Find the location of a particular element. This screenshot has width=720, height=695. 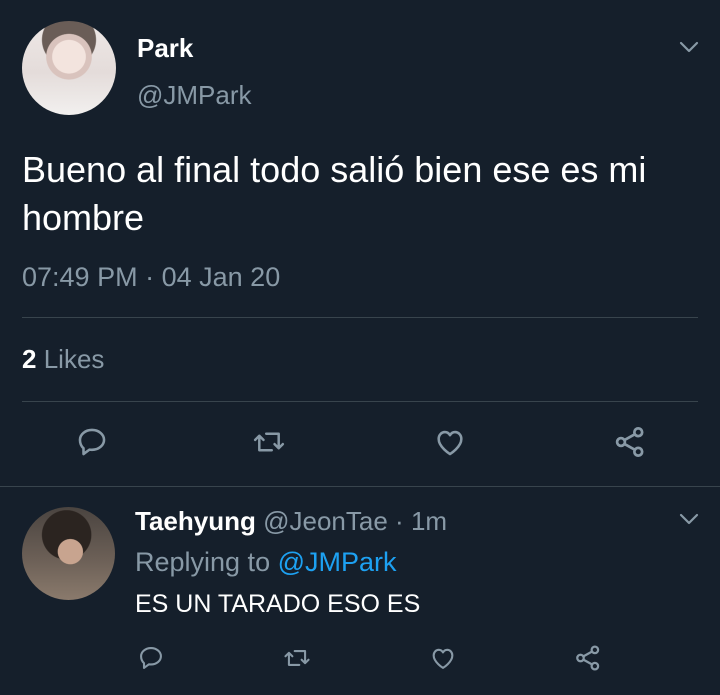

reply-author-handle: @JeonTae is located at coordinates (325, 521).